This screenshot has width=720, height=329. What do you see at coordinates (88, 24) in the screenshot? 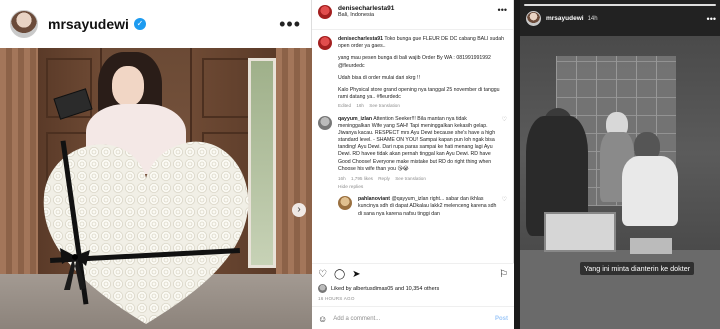
I see `post-username: mrsayudewi` at bounding box center [88, 24].